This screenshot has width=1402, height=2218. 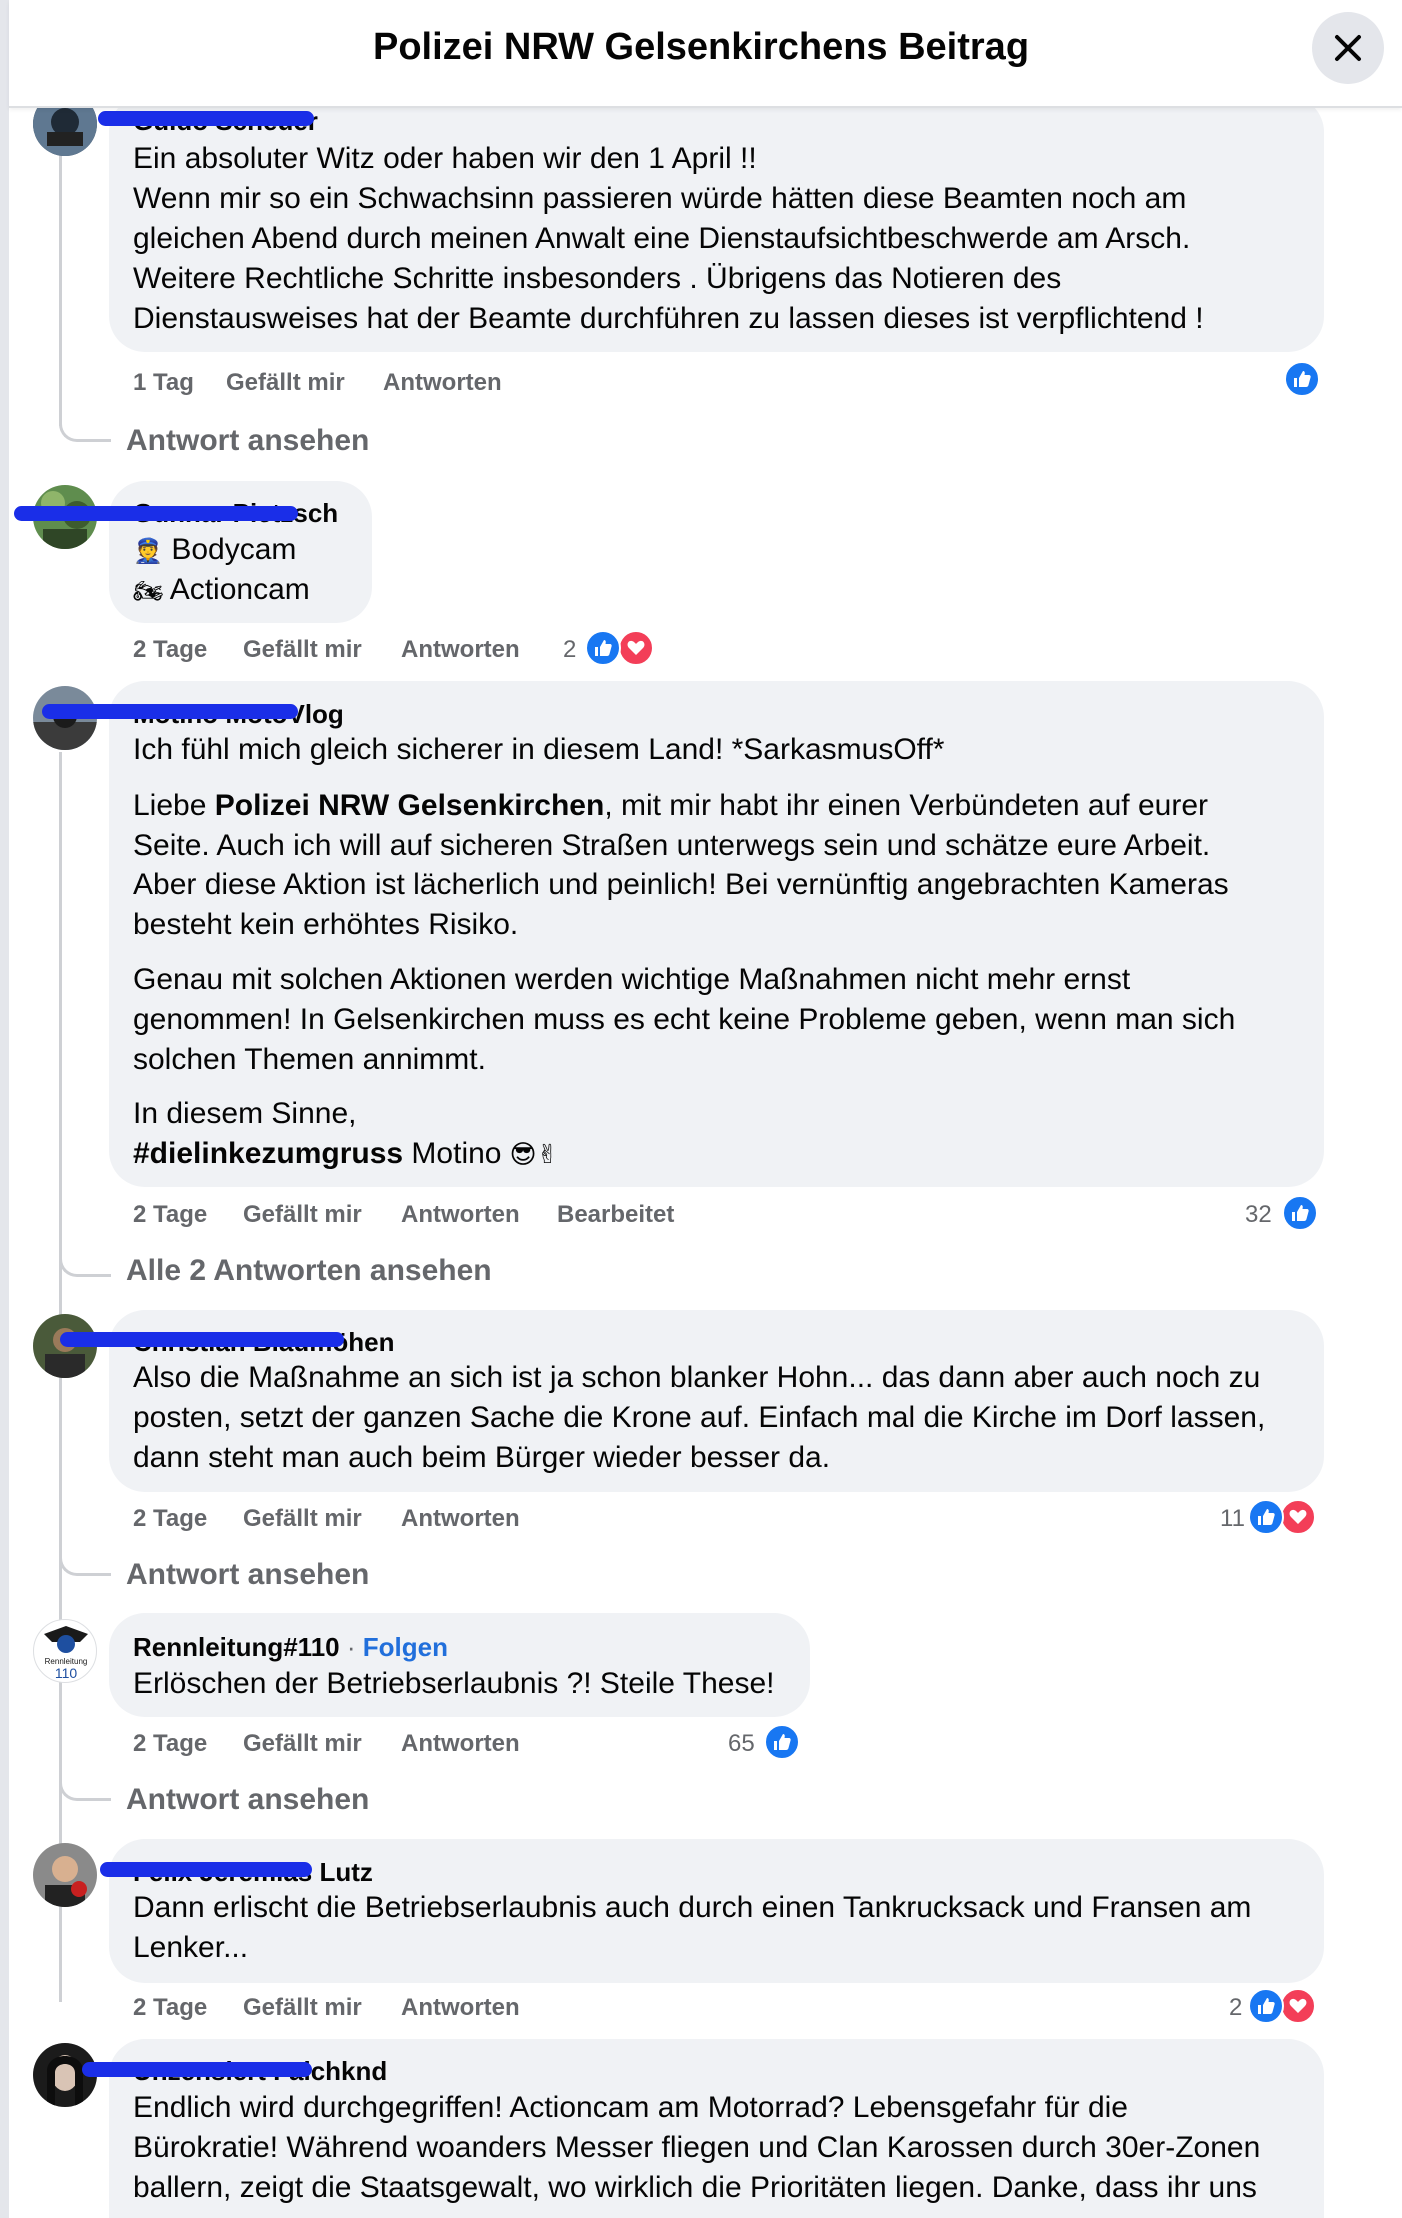 What do you see at coordinates (268, 1153) in the screenshot?
I see `hashtag-link: #dielinkezumgruss` at bounding box center [268, 1153].